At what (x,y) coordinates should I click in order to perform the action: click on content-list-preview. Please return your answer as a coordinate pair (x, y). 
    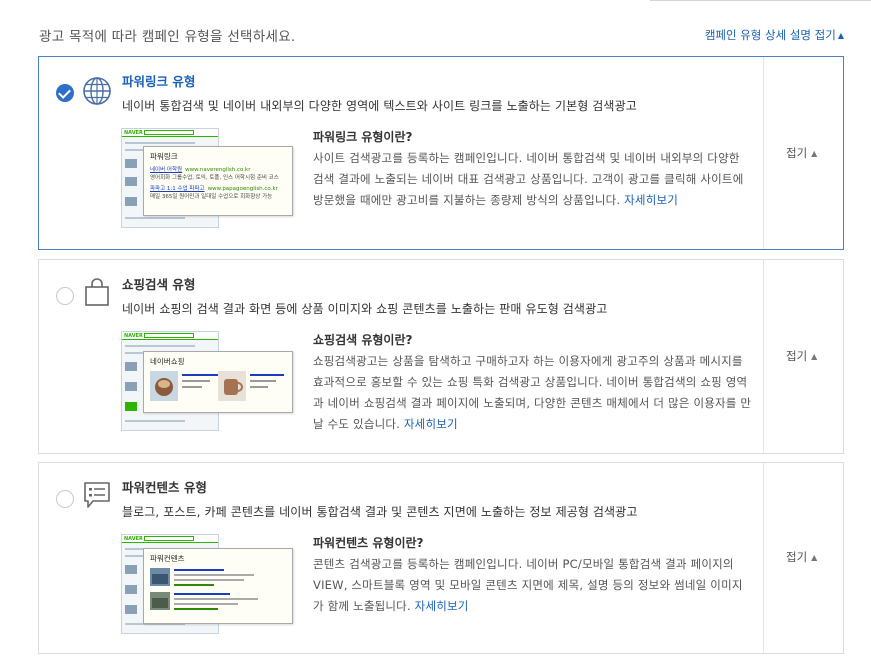
    Looking at the image, I should click on (204, 589).